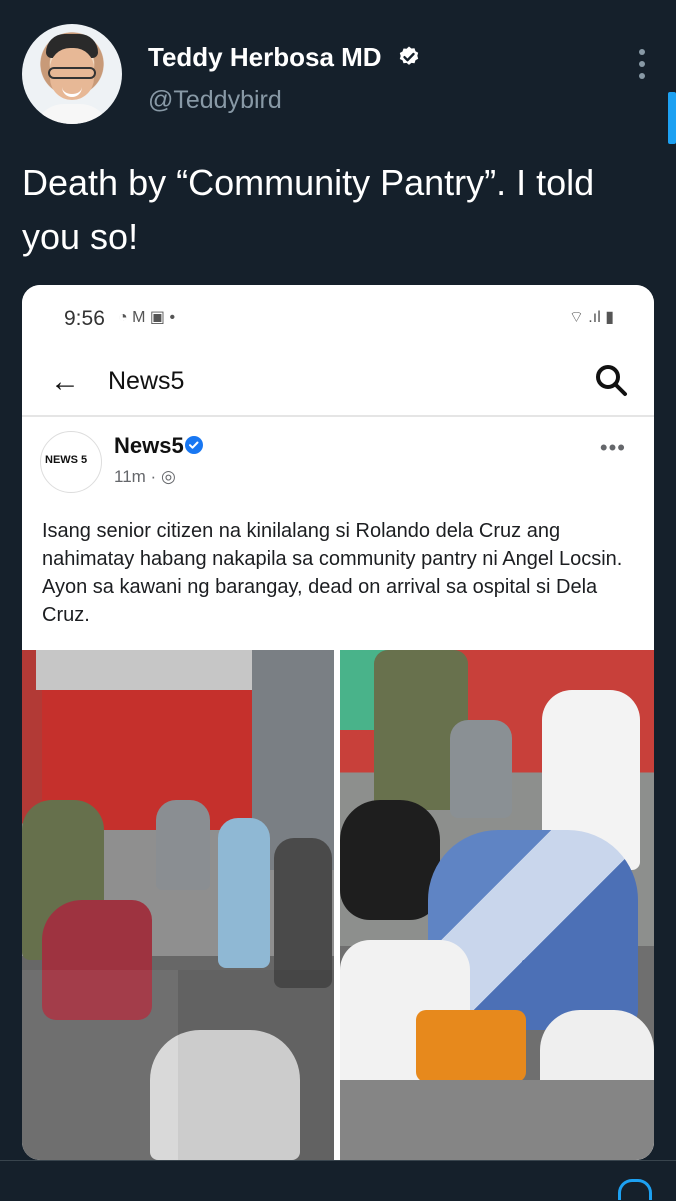 This screenshot has width=676, height=1201. I want to click on scrollbar-thumb, so click(672, 118).